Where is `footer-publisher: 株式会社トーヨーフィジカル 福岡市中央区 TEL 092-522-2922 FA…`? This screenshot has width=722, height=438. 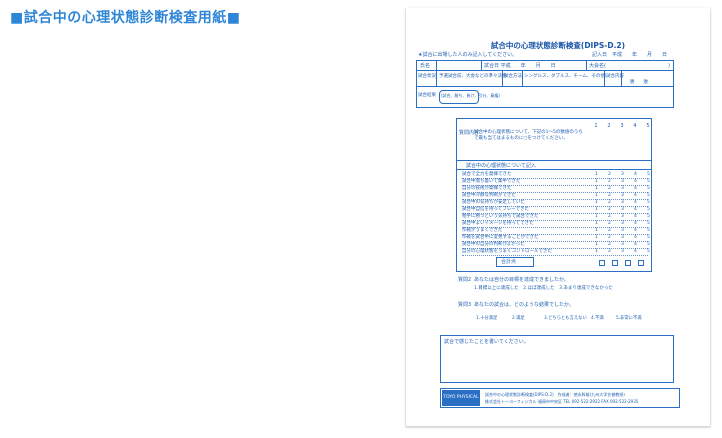 footer-publisher: 株式会社トーヨーフィジカル 福岡市中央区 TEL 092-522-2922 FA… is located at coordinates (562, 401).